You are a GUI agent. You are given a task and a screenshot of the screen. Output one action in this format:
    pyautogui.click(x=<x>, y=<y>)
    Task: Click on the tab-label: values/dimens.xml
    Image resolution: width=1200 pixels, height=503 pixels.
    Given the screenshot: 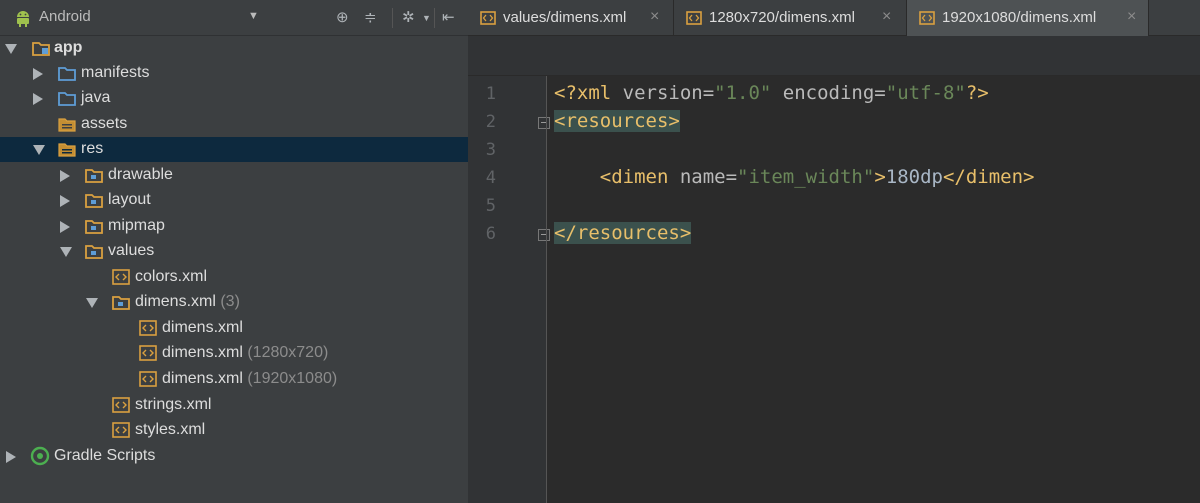 What is the action you would take?
    pyautogui.click(x=565, y=17)
    